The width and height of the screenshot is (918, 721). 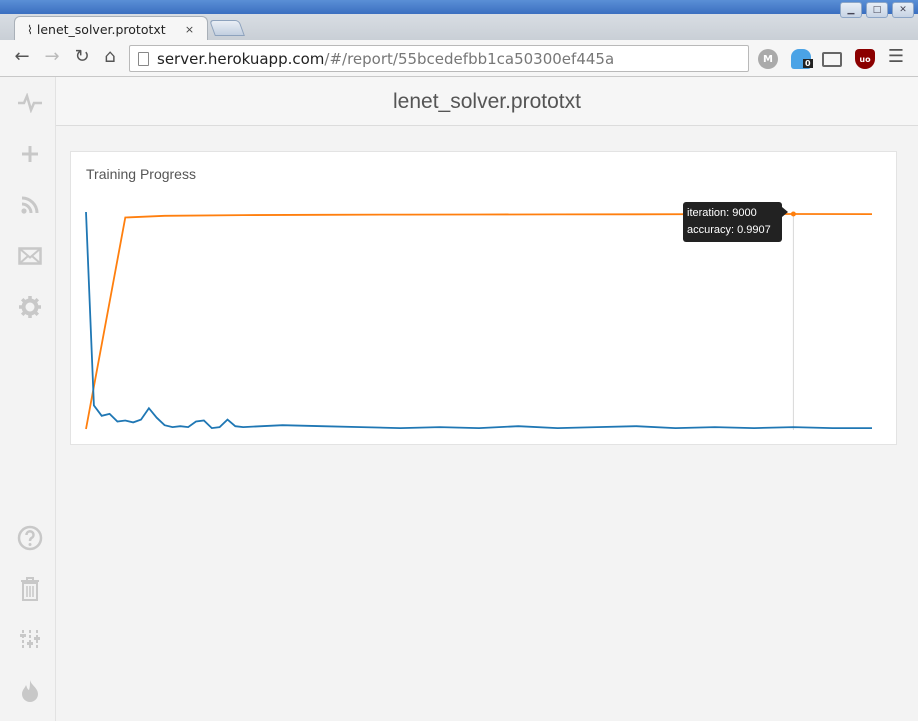 What do you see at coordinates (729, 230) in the screenshot?
I see `tooltip-accuracy: accuracy: 0.9907` at bounding box center [729, 230].